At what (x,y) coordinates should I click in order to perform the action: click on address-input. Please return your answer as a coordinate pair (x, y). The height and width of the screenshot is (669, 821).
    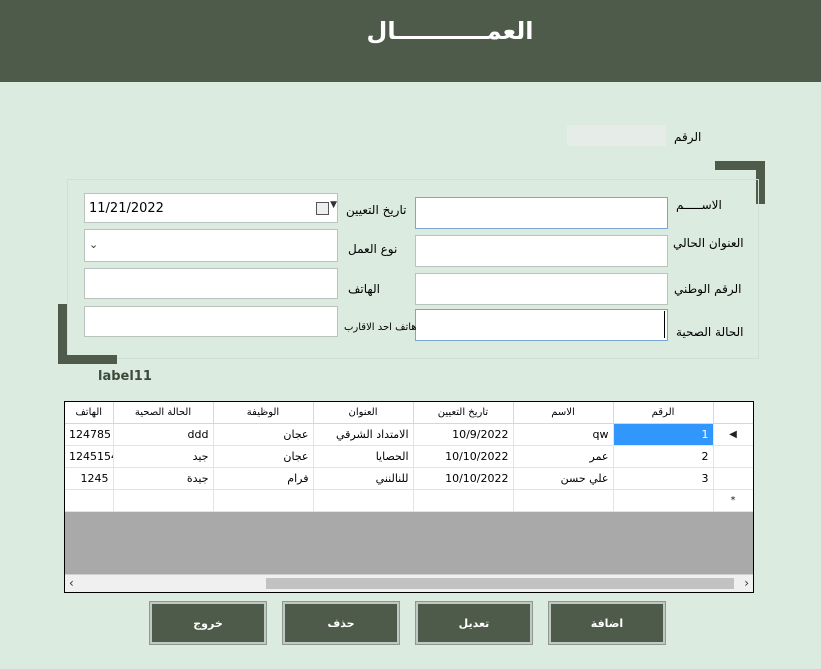
    Looking at the image, I should click on (541, 251).